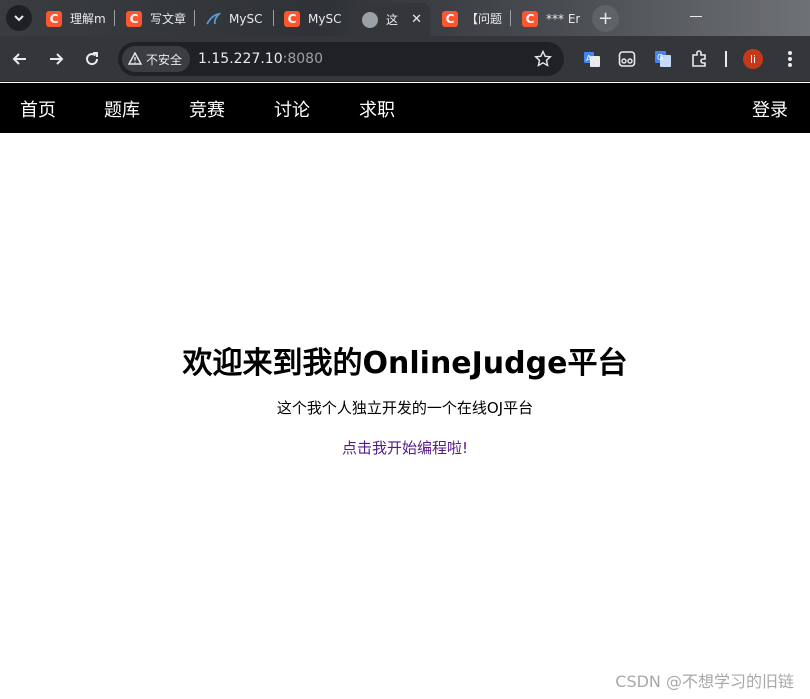  I want to click on browser-tab: C MySC, so click(312, 18).